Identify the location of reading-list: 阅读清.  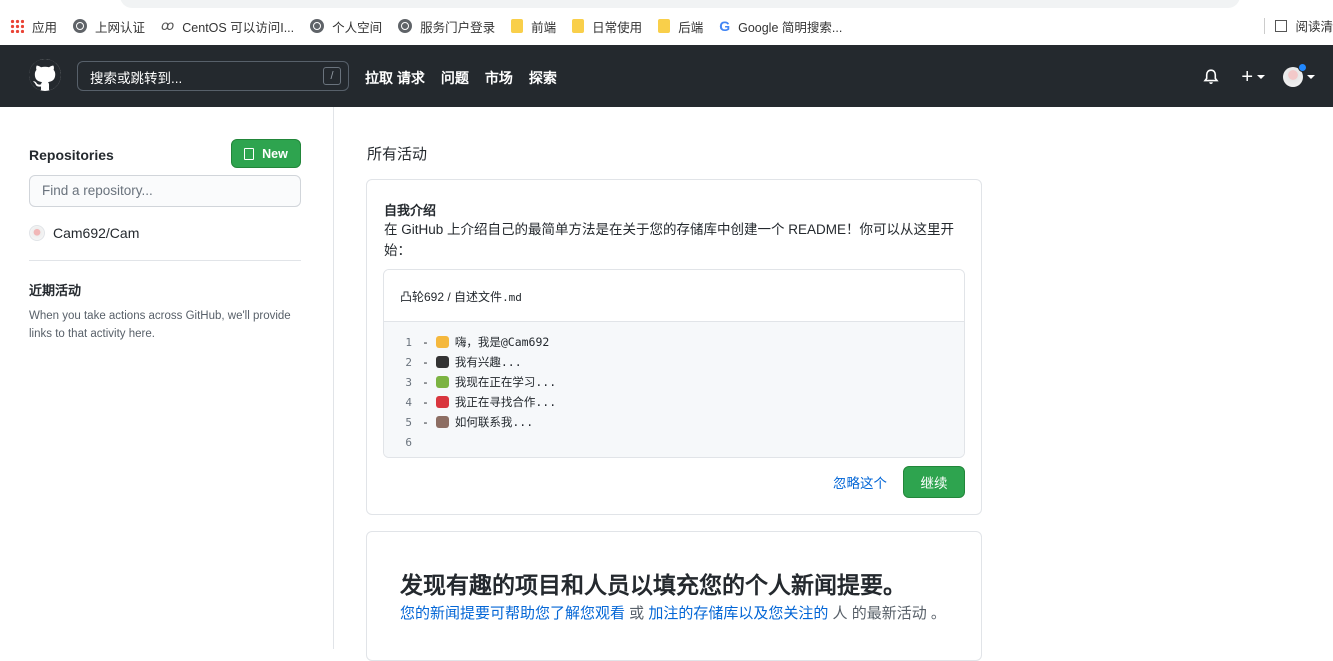
(1298, 25).